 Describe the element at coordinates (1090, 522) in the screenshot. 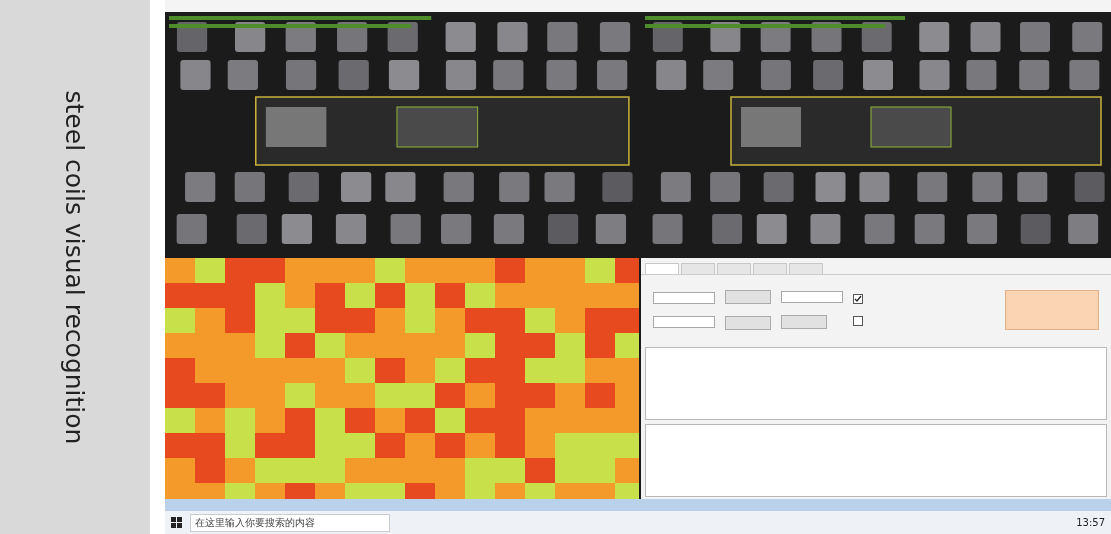

I see `clock: 13:57` at that location.